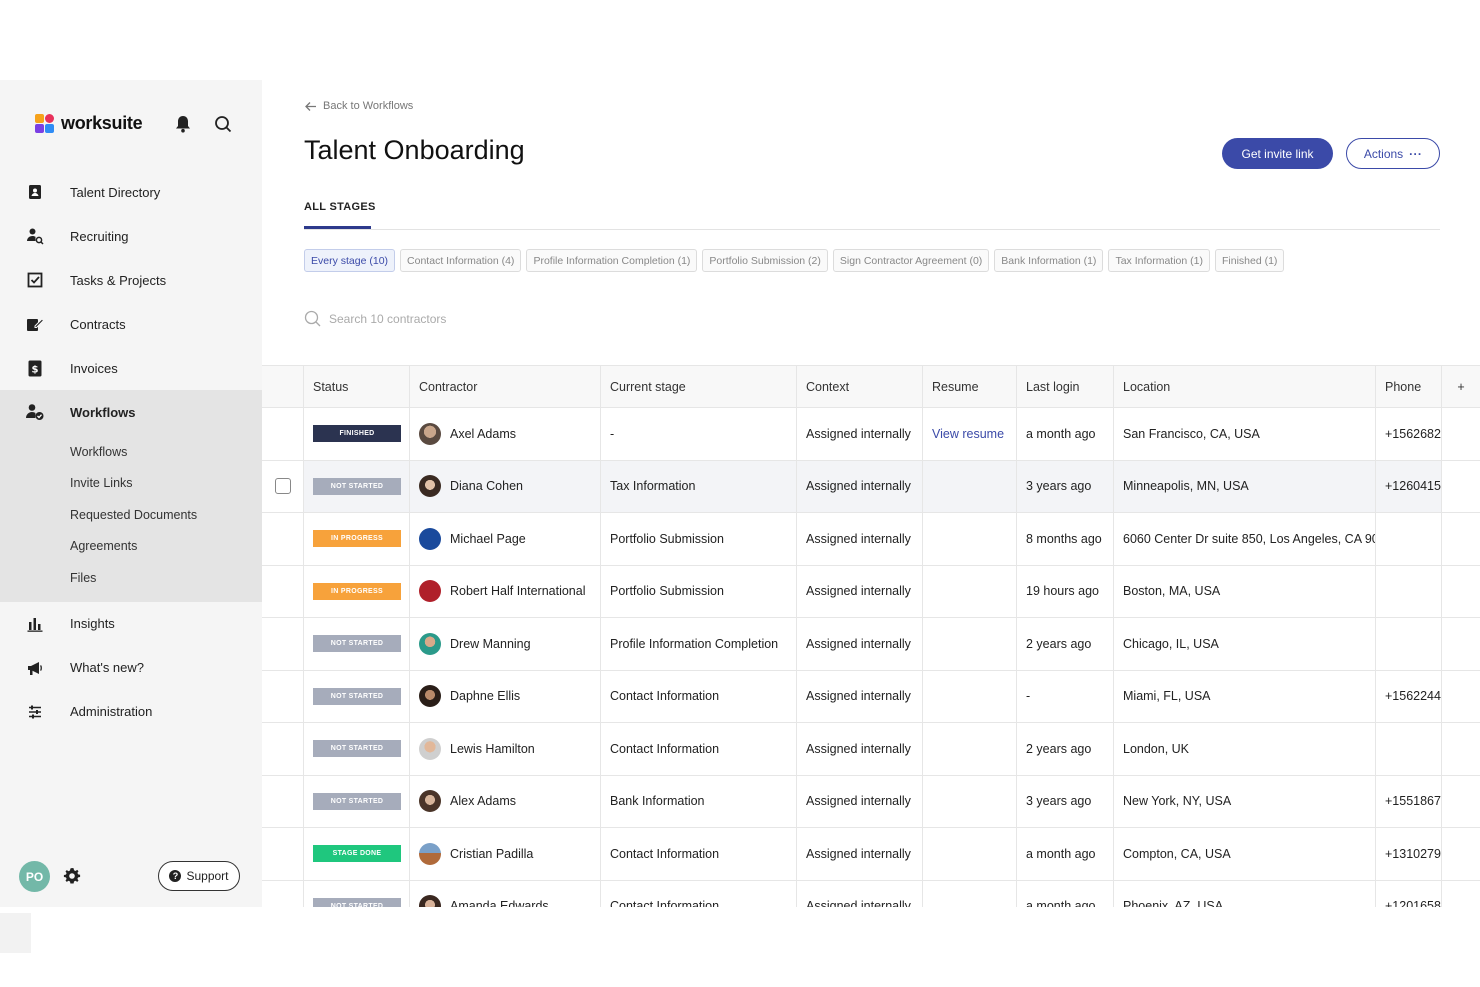  What do you see at coordinates (518, 591) in the screenshot?
I see `contractor-name: Robert Half International` at bounding box center [518, 591].